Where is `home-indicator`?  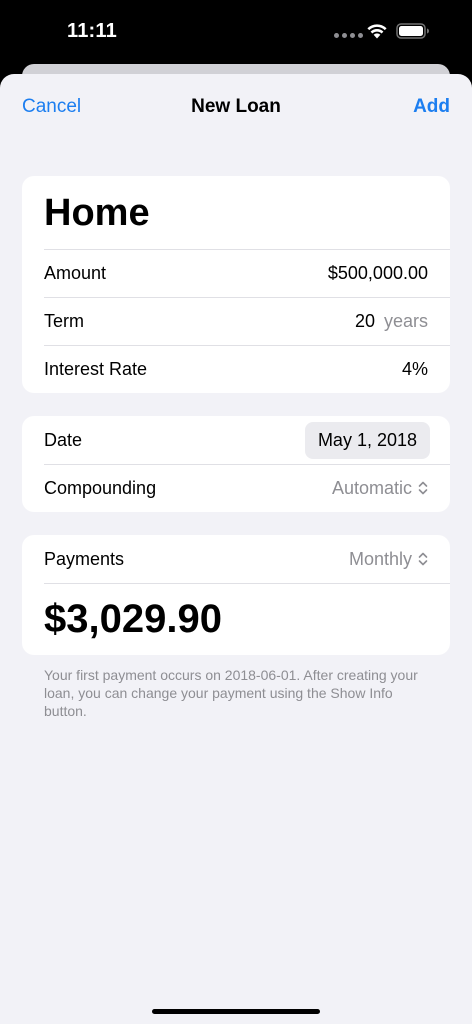 home-indicator is located at coordinates (236, 1011).